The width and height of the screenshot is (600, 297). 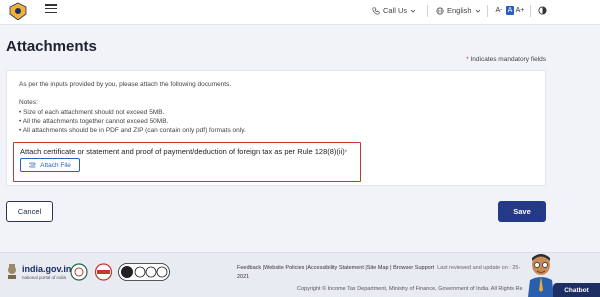 What do you see at coordinates (284, 268) in the screenshot?
I see `footer-link-website-policies: Website Policies` at bounding box center [284, 268].